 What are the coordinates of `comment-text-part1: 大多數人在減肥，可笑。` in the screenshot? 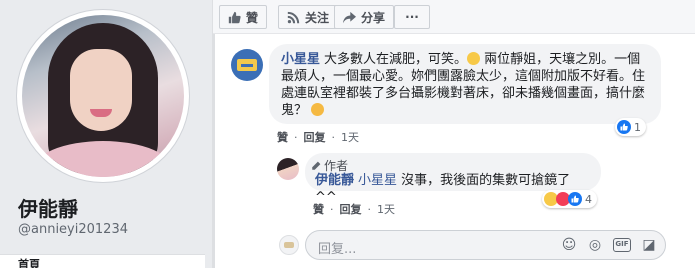 It's located at (396, 59).